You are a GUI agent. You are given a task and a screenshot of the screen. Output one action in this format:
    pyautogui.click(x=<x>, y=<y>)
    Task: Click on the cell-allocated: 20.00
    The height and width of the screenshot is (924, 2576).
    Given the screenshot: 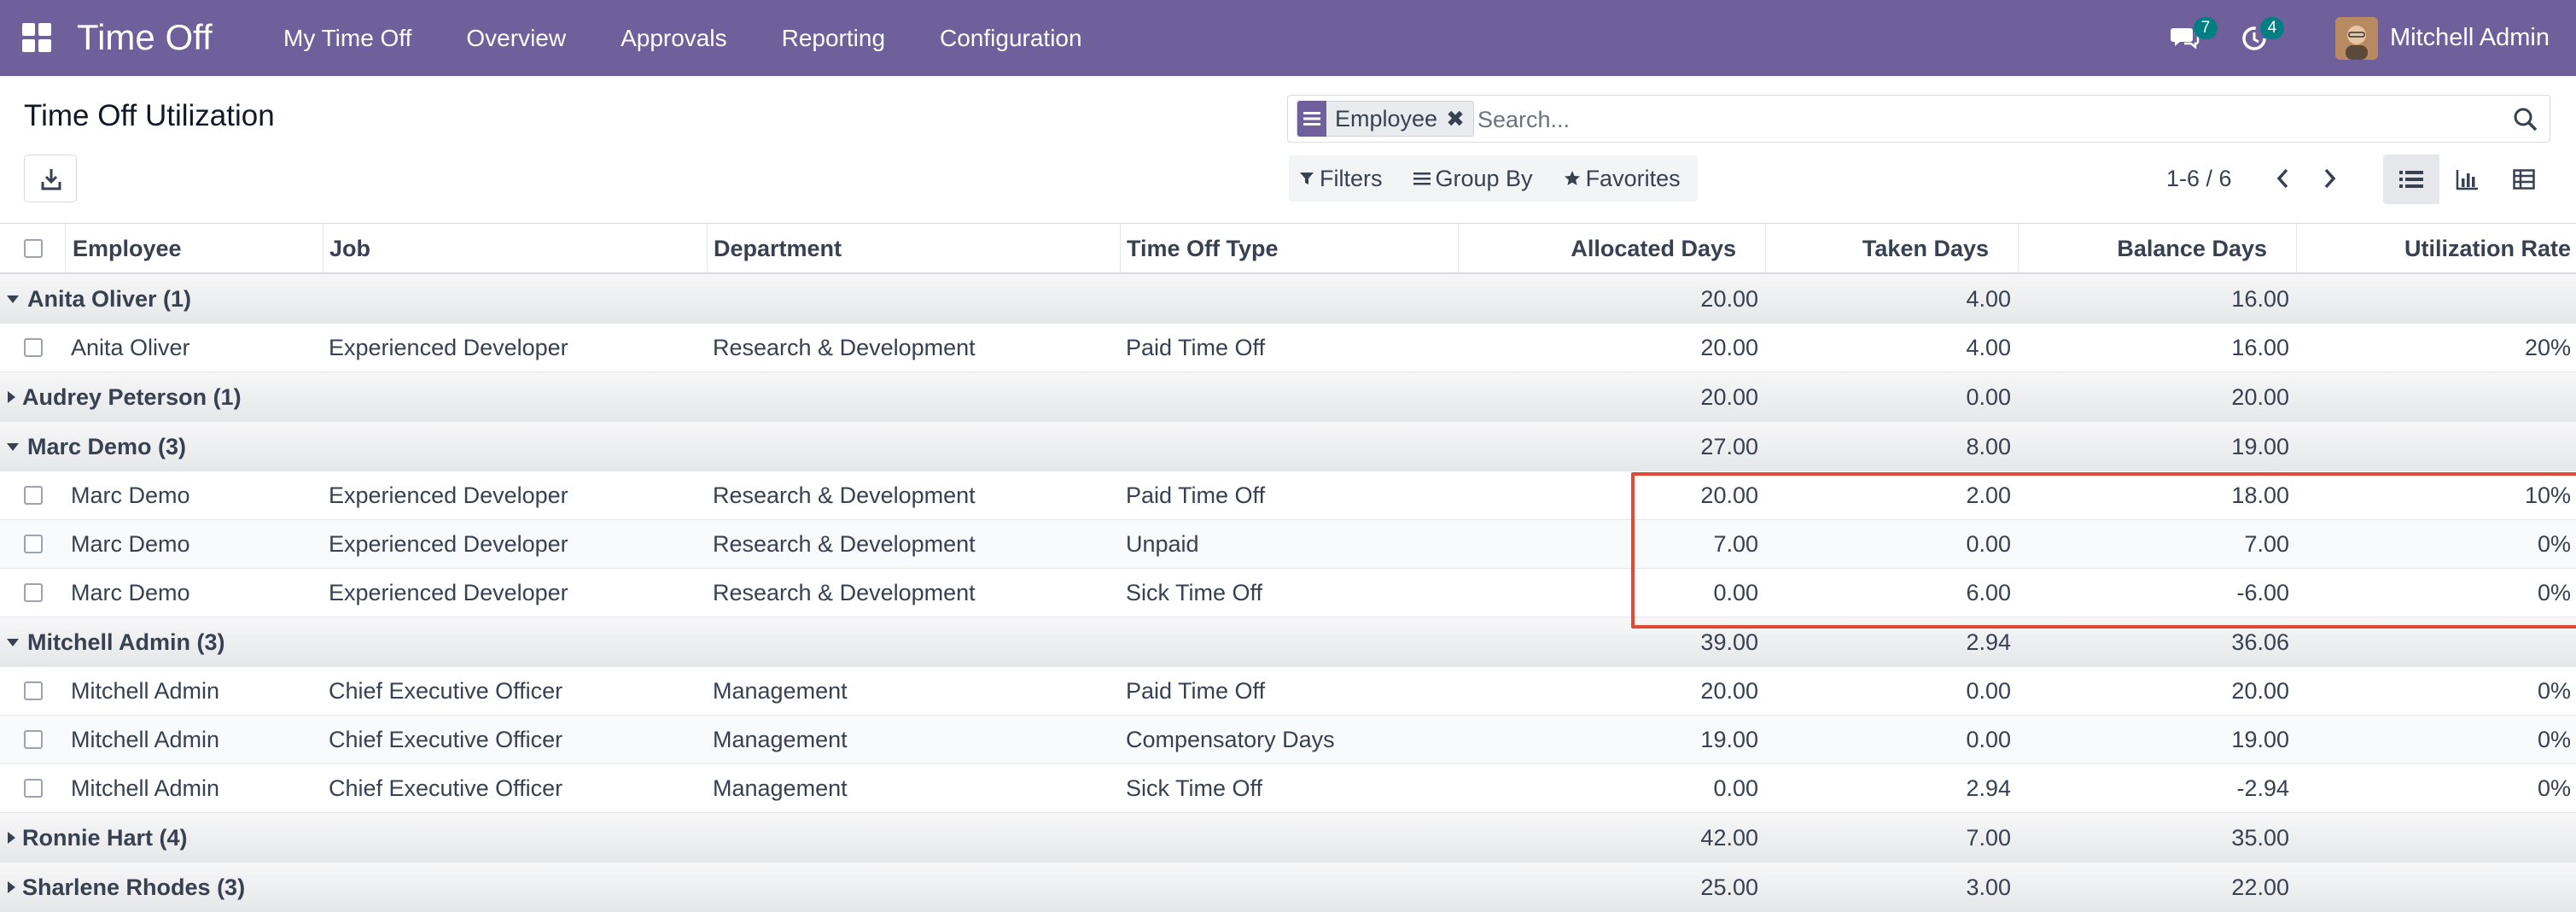 What is the action you would take?
    pyautogui.click(x=1729, y=348)
    